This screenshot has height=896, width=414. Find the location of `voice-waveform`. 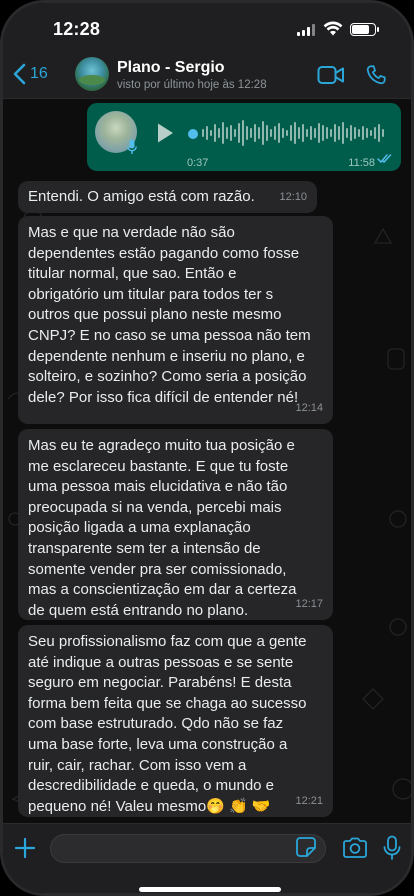

voice-waveform is located at coordinates (293, 133).